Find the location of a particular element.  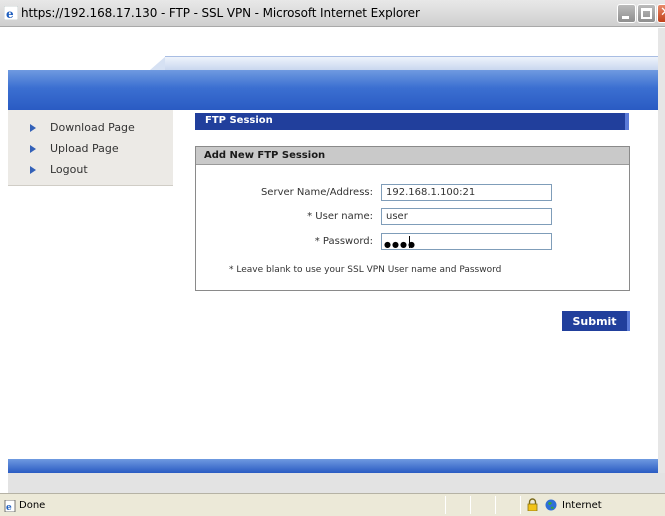

ftp-session-bar: FTP Session is located at coordinates (412, 121).